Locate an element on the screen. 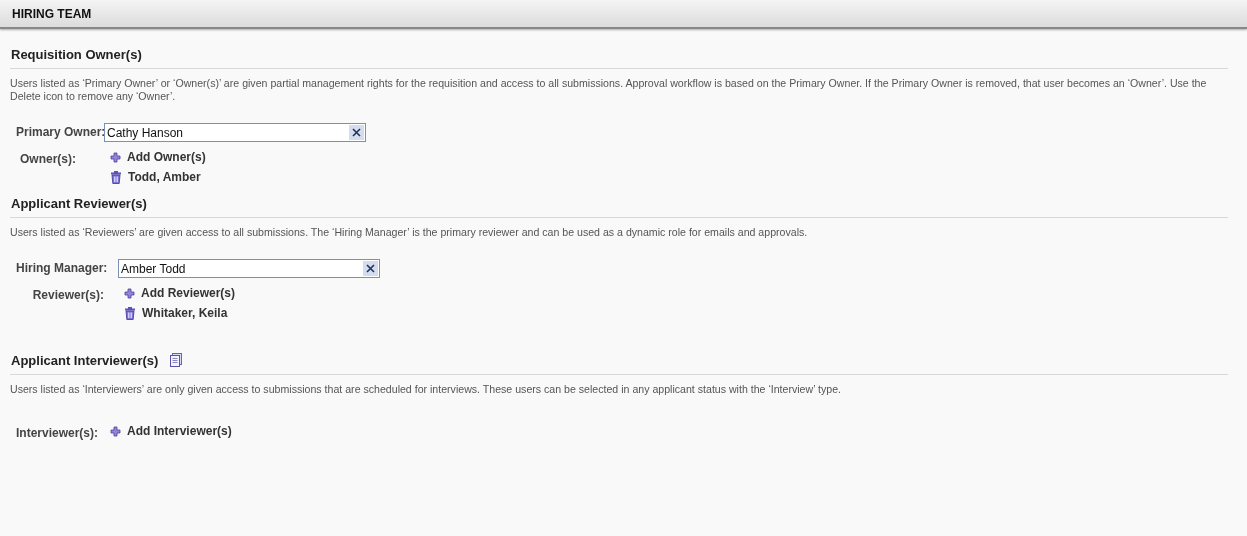 This screenshot has height=536, width=1247. document-icon is located at coordinates (176, 360).